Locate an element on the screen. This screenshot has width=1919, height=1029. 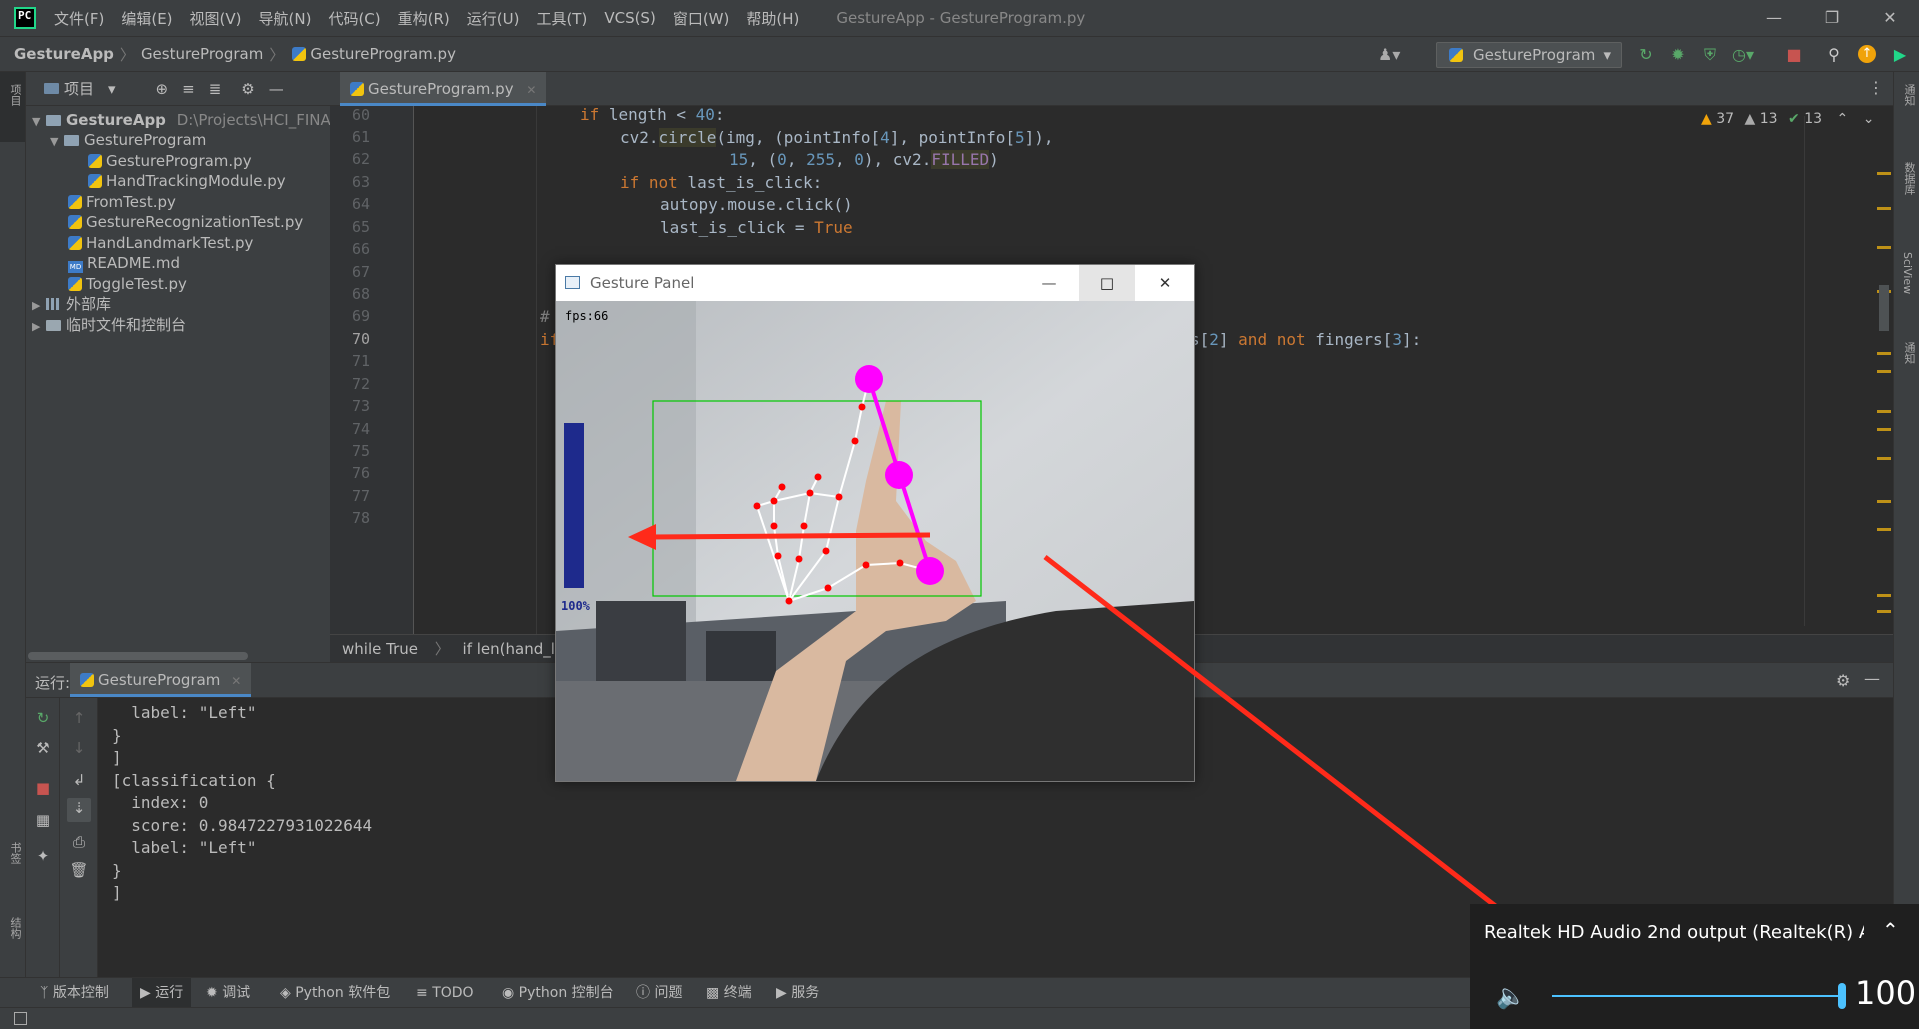
annotation-arrow-left-head is located at coordinates (642, 537).